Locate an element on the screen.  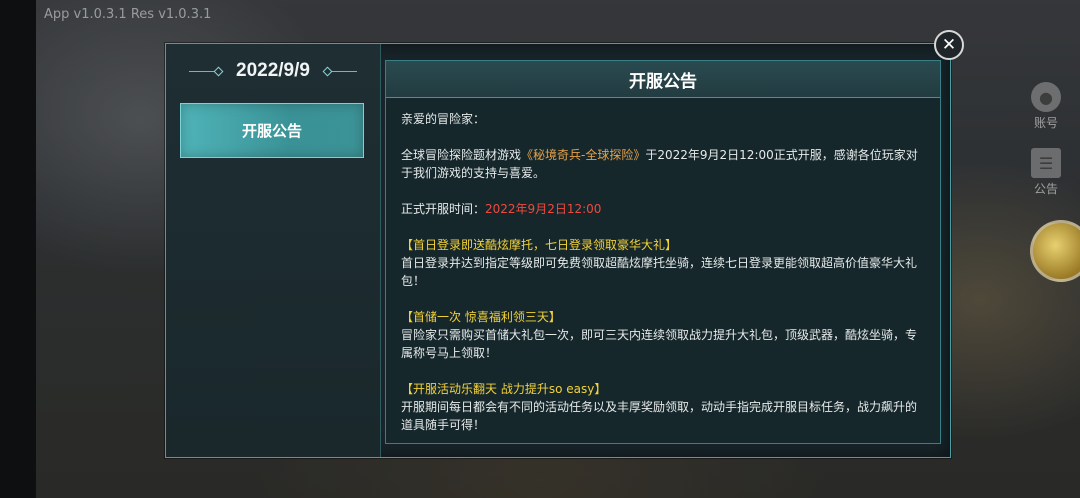
notice-label: 公告 is located at coordinates (1045, 189).